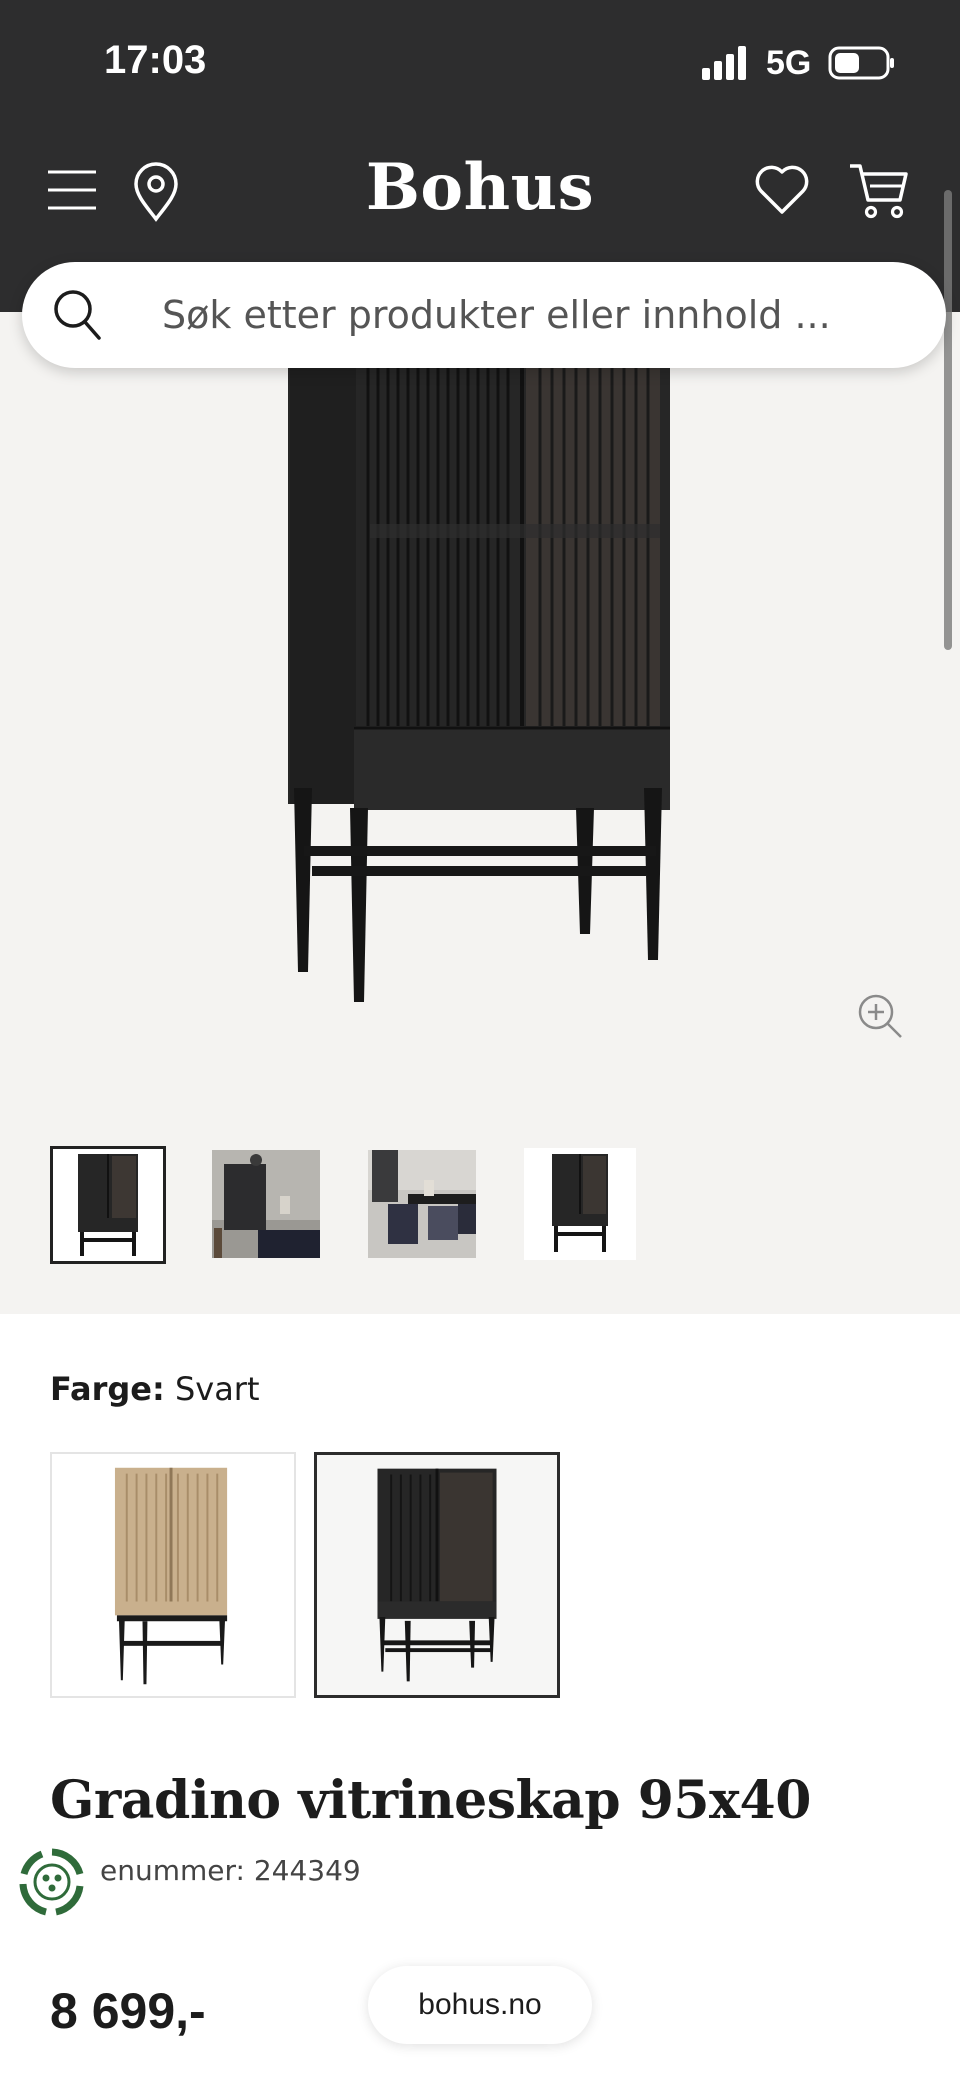  Describe the element at coordinates (52, 1882) in the screenshot. I see `recycle-badge-icon` at that location.